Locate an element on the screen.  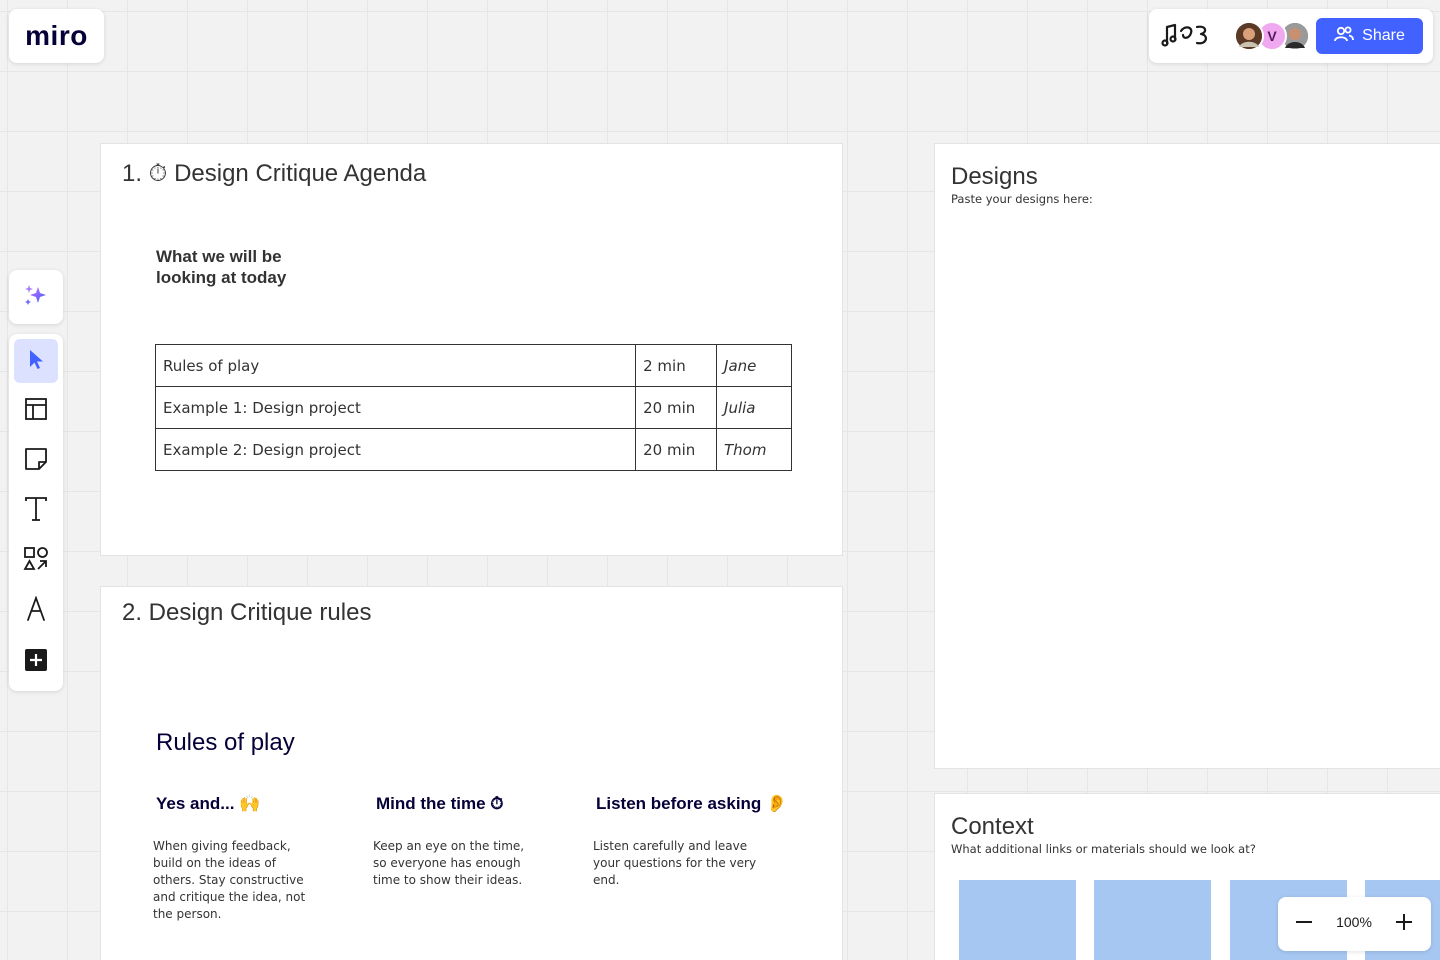
table-row: Rules of play 2 min Jane is located at coordinates (473, 365).